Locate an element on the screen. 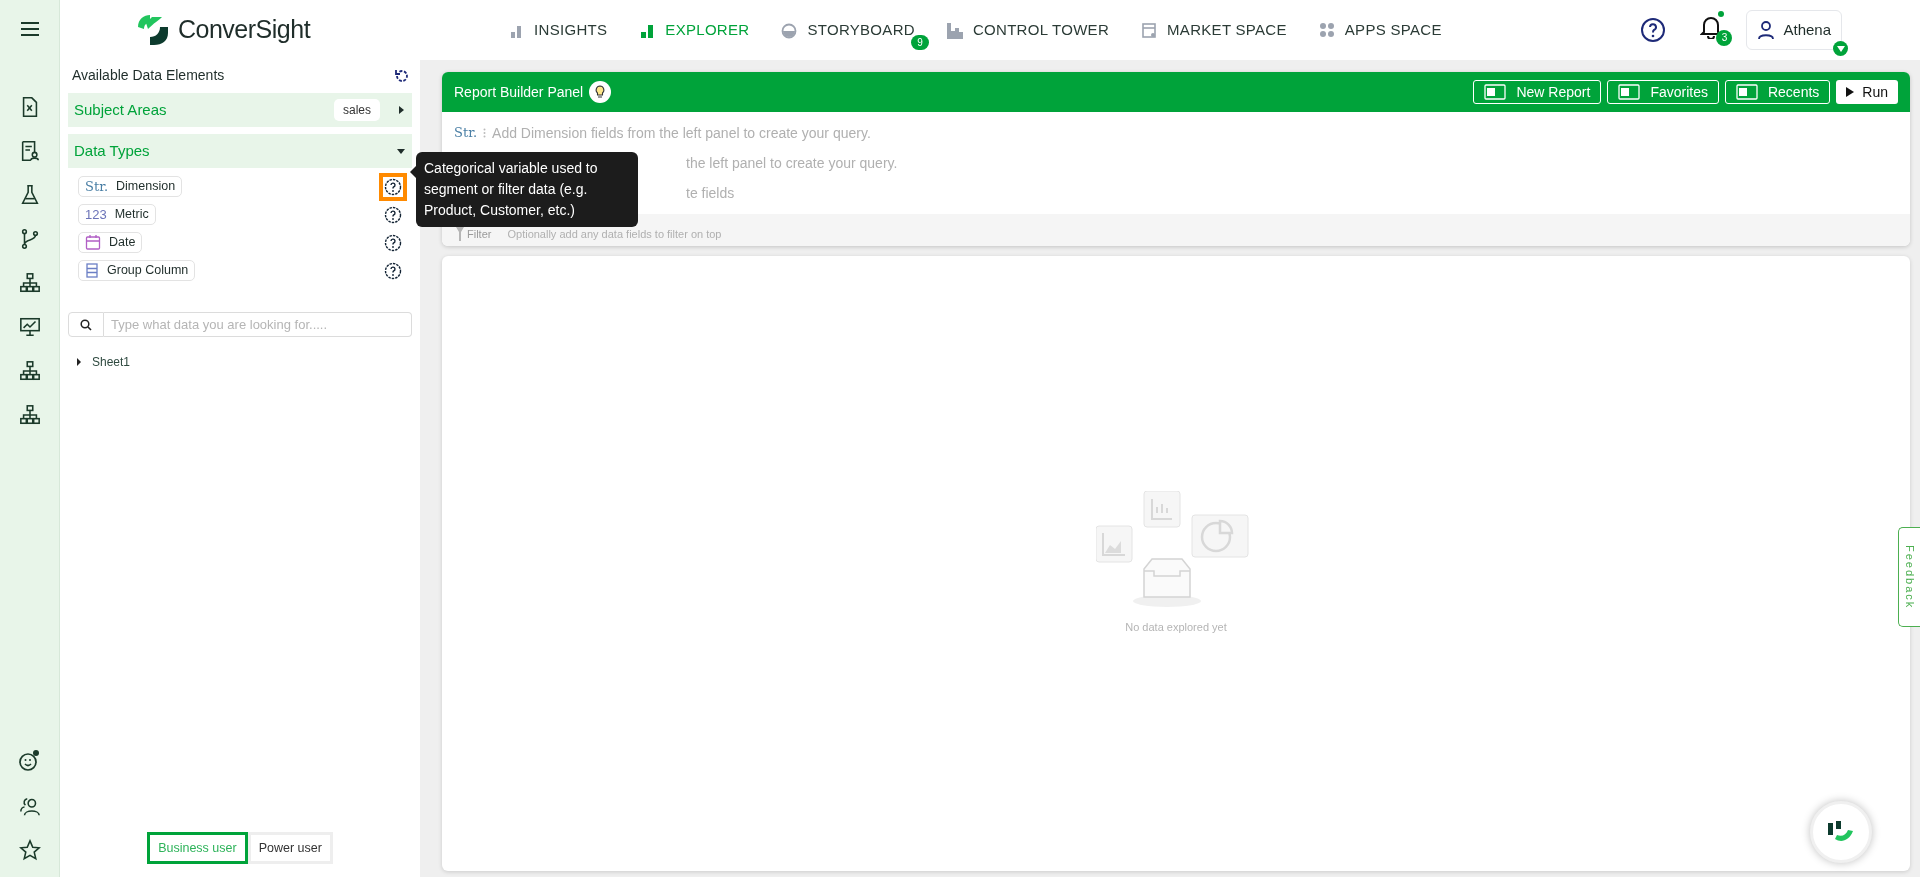 The width and height of the screenshot is (1920, 877). tooltip: Categorical variable used to segment or filter data (e.g. Product, Customer, etc.) is located at coordinates (527, 189).